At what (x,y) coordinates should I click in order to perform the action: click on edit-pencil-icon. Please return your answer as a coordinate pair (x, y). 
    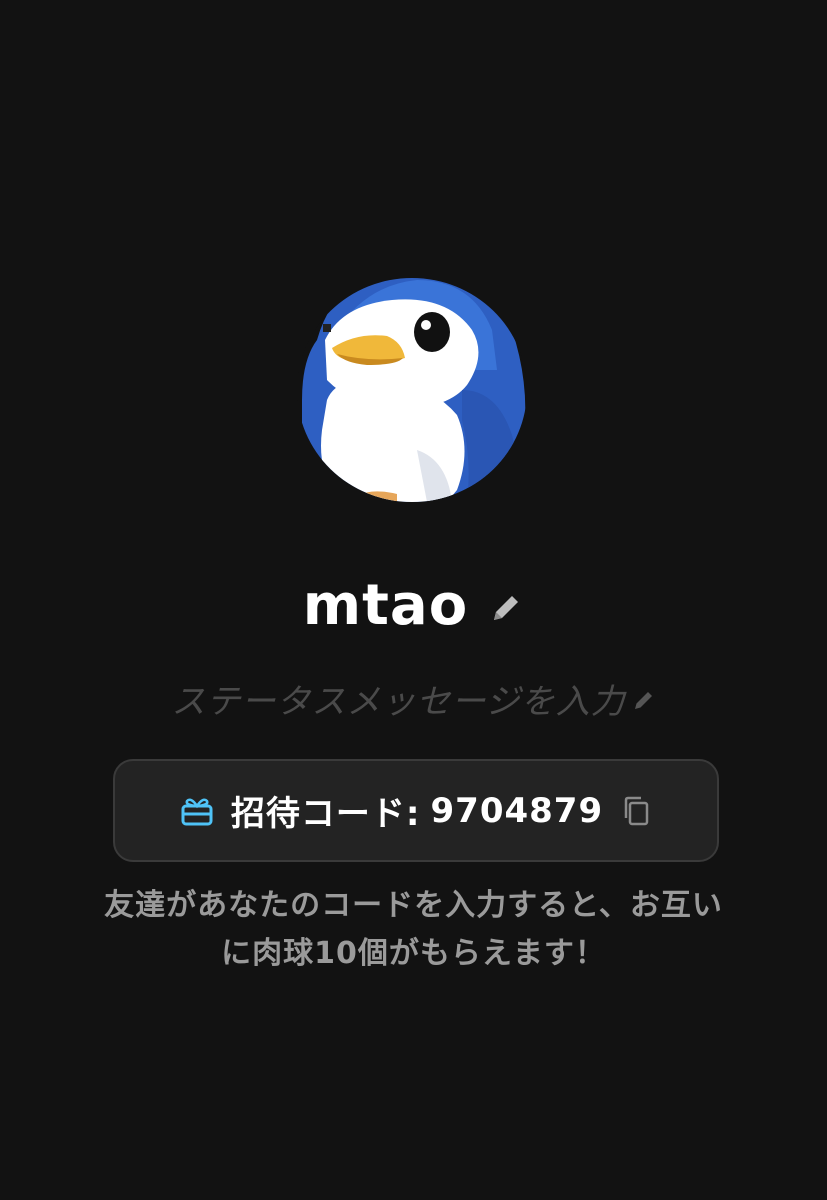
    Looking at the image, I should click on (506, 608).